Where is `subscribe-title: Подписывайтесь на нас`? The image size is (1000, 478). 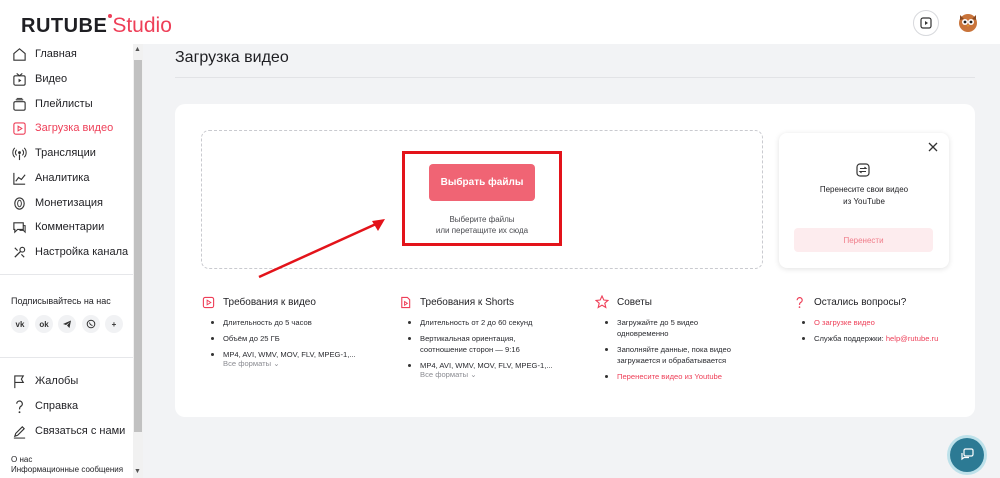 subscribe-title: Подписывайтесь на нас is located at coordinates (61, 301).